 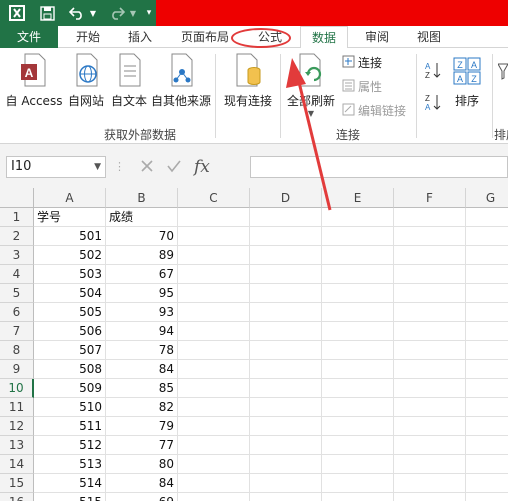 I want to click on cell-d15, so click(x=286, y=483).